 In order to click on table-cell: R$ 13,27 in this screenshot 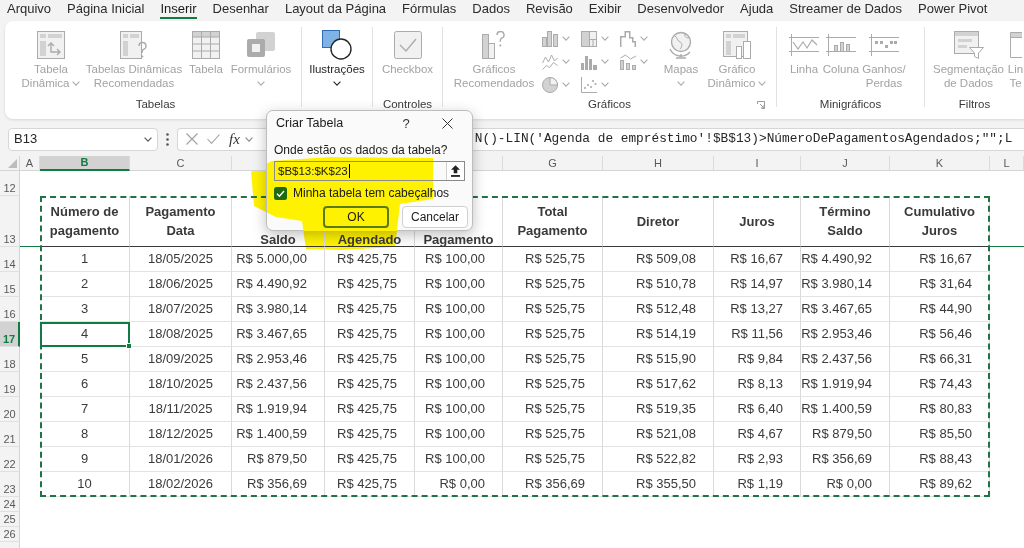, I will do `click(757, 309)`.